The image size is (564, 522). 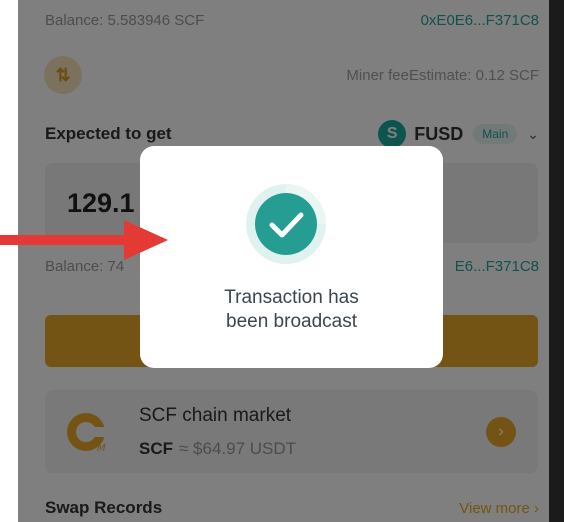 I want to click on dialog-message: Transaction has been broadcast, so click(x=291, y=310).